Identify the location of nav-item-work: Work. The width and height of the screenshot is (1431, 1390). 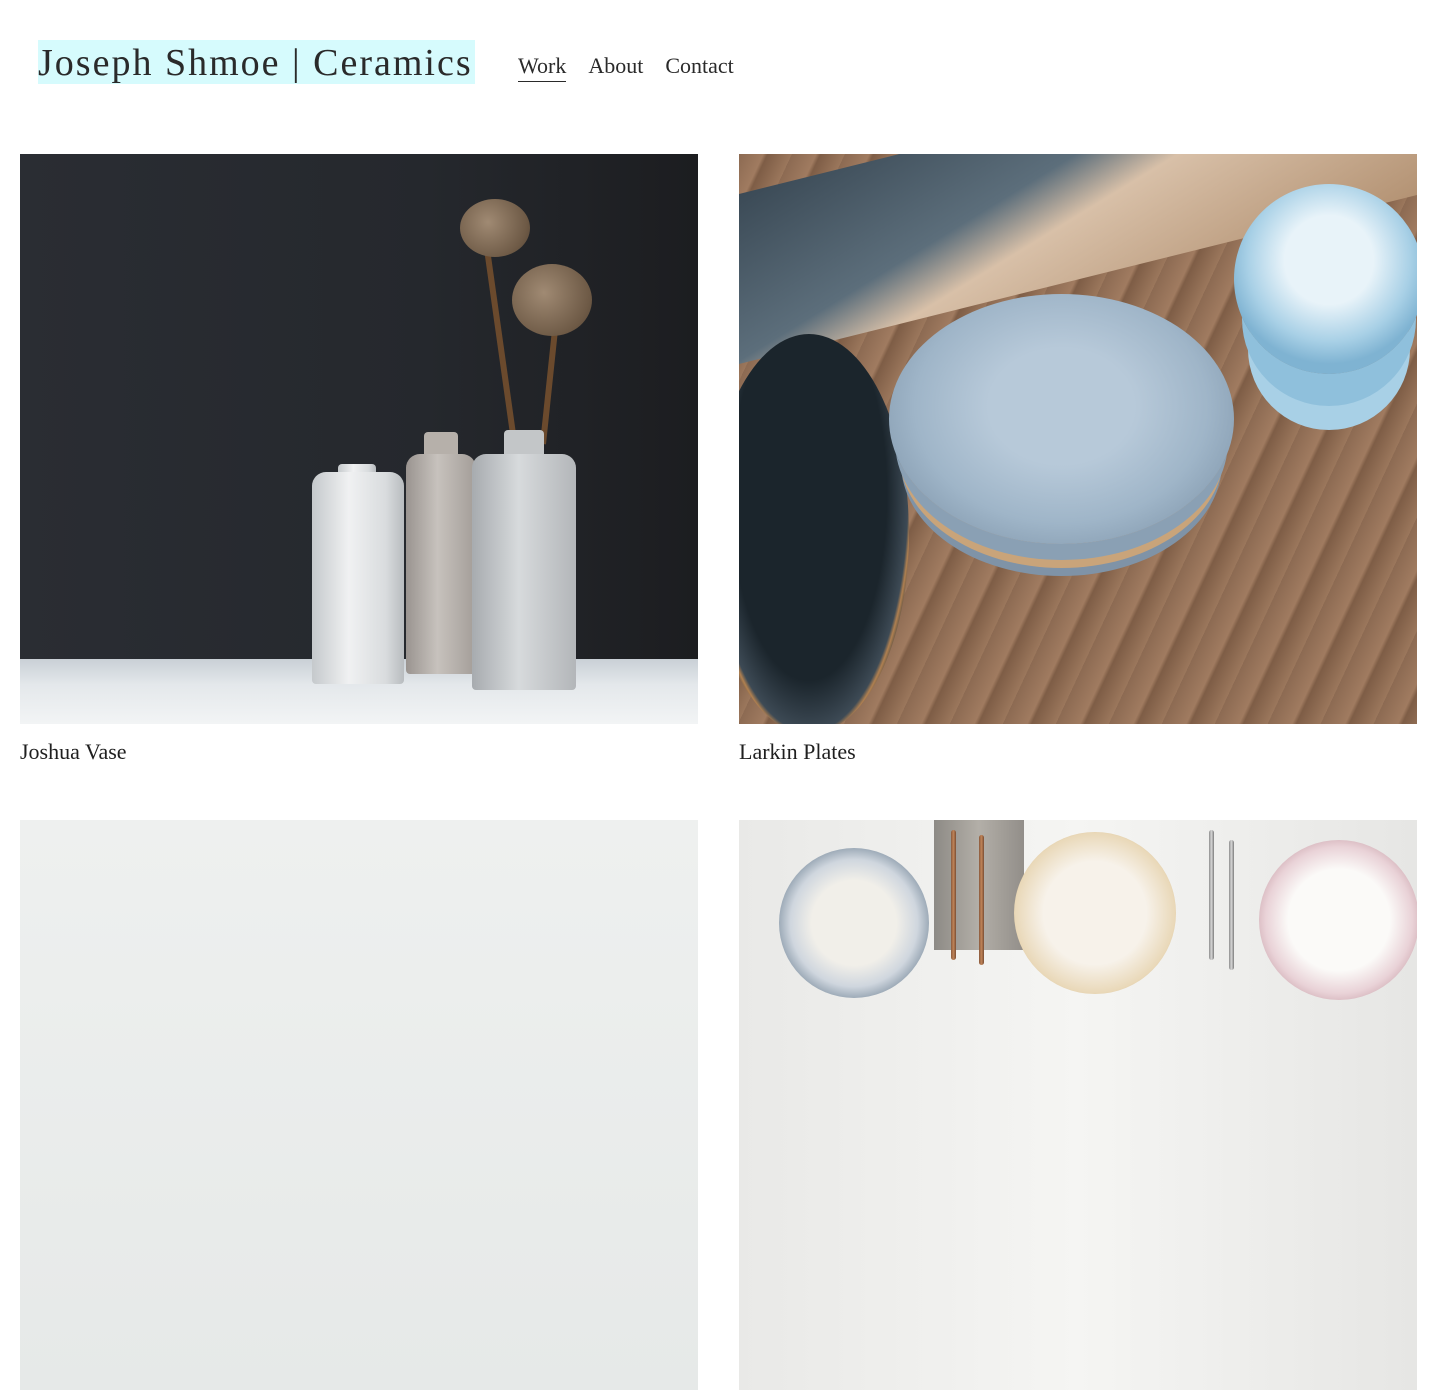
(542, 67).